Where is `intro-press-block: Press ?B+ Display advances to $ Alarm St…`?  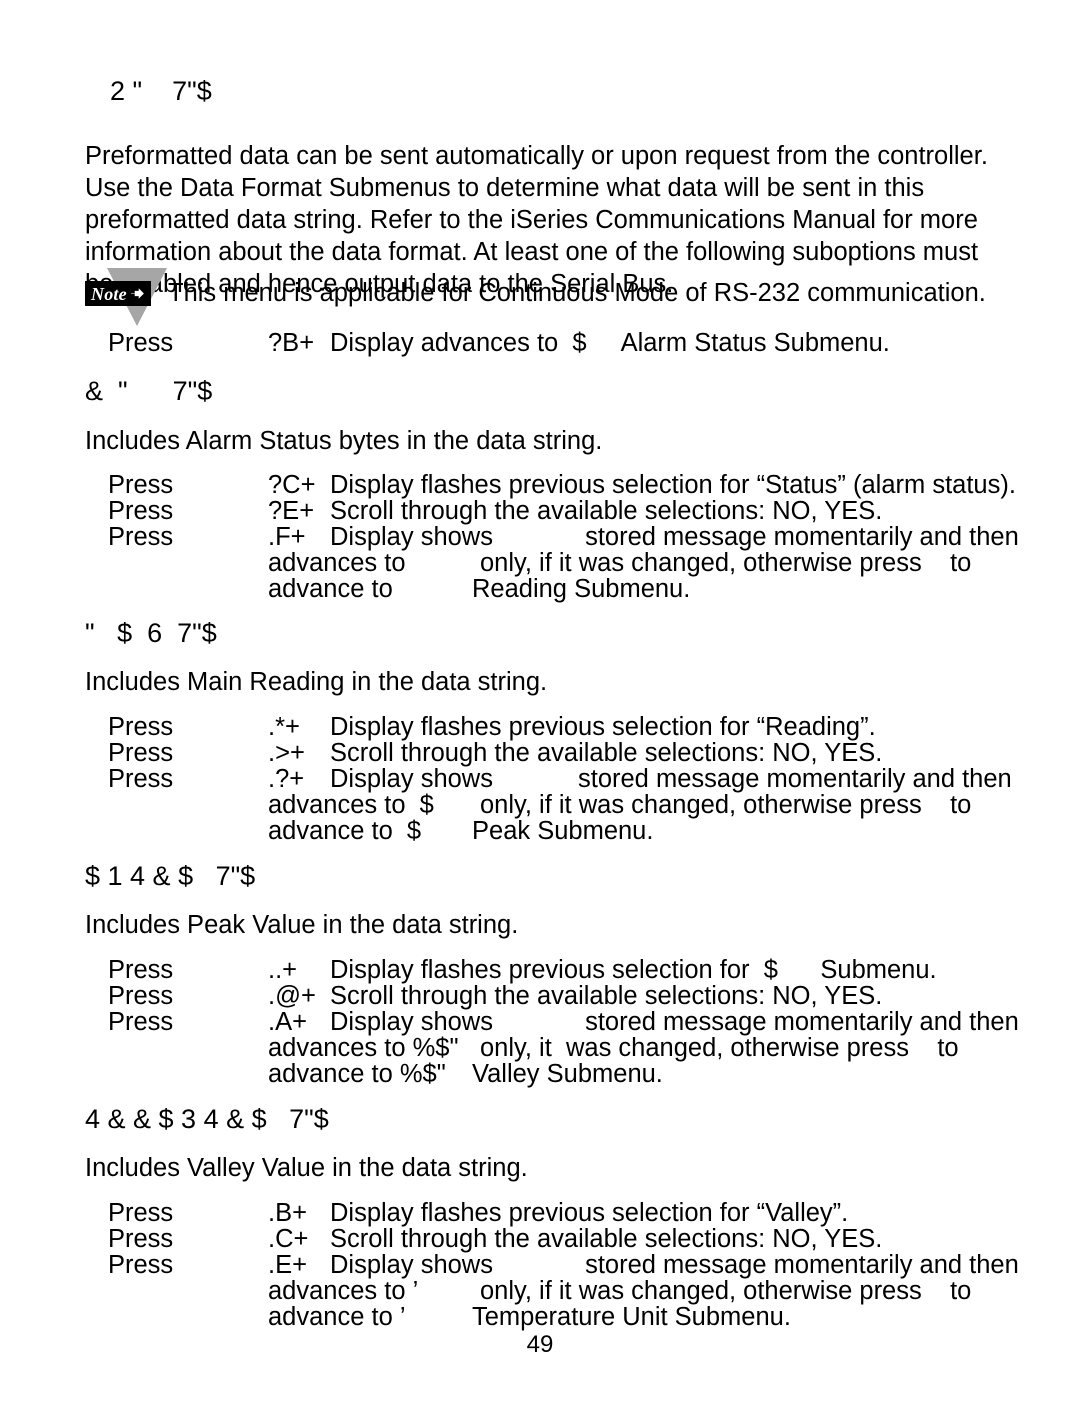 intro-press-block: Press ?B+ Display advances to $ Alarm St… is located at coordinates (540, 343).